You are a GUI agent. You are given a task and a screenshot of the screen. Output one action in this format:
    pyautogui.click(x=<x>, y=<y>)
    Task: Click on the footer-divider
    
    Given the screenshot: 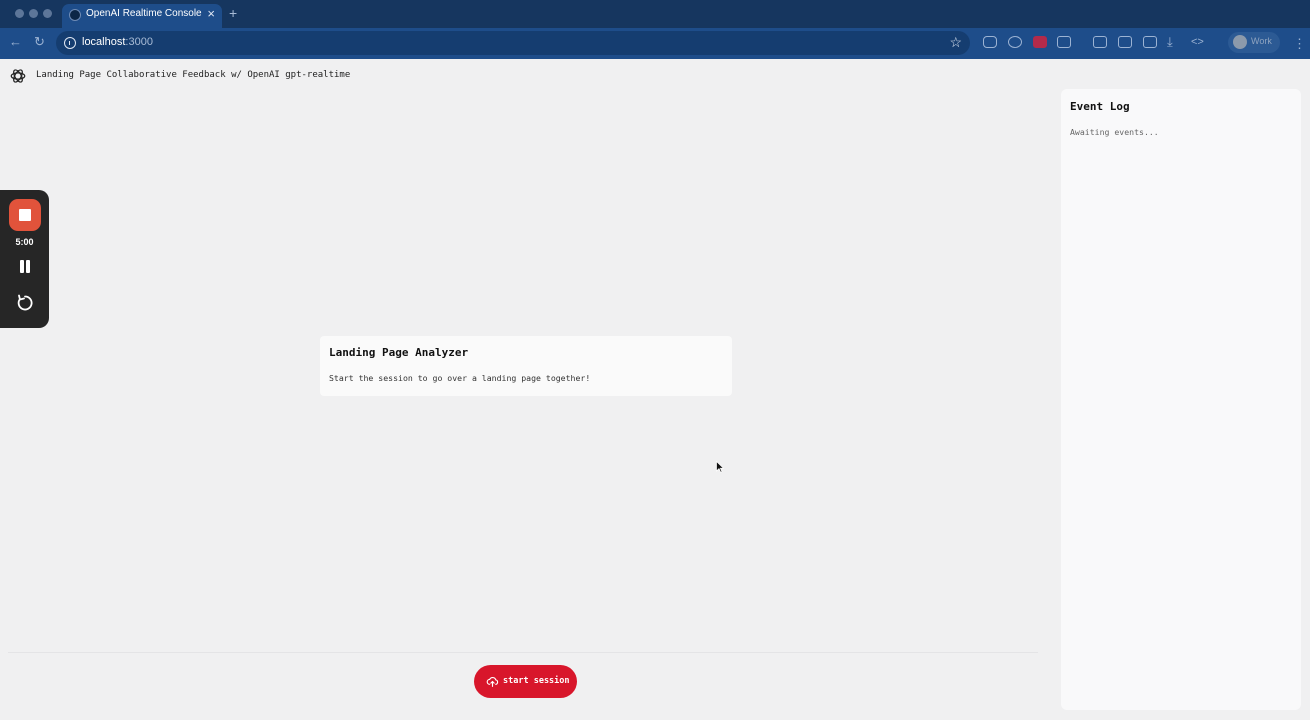 What is the action you would take?
    pyautogui.click(x=523, y=652)
    